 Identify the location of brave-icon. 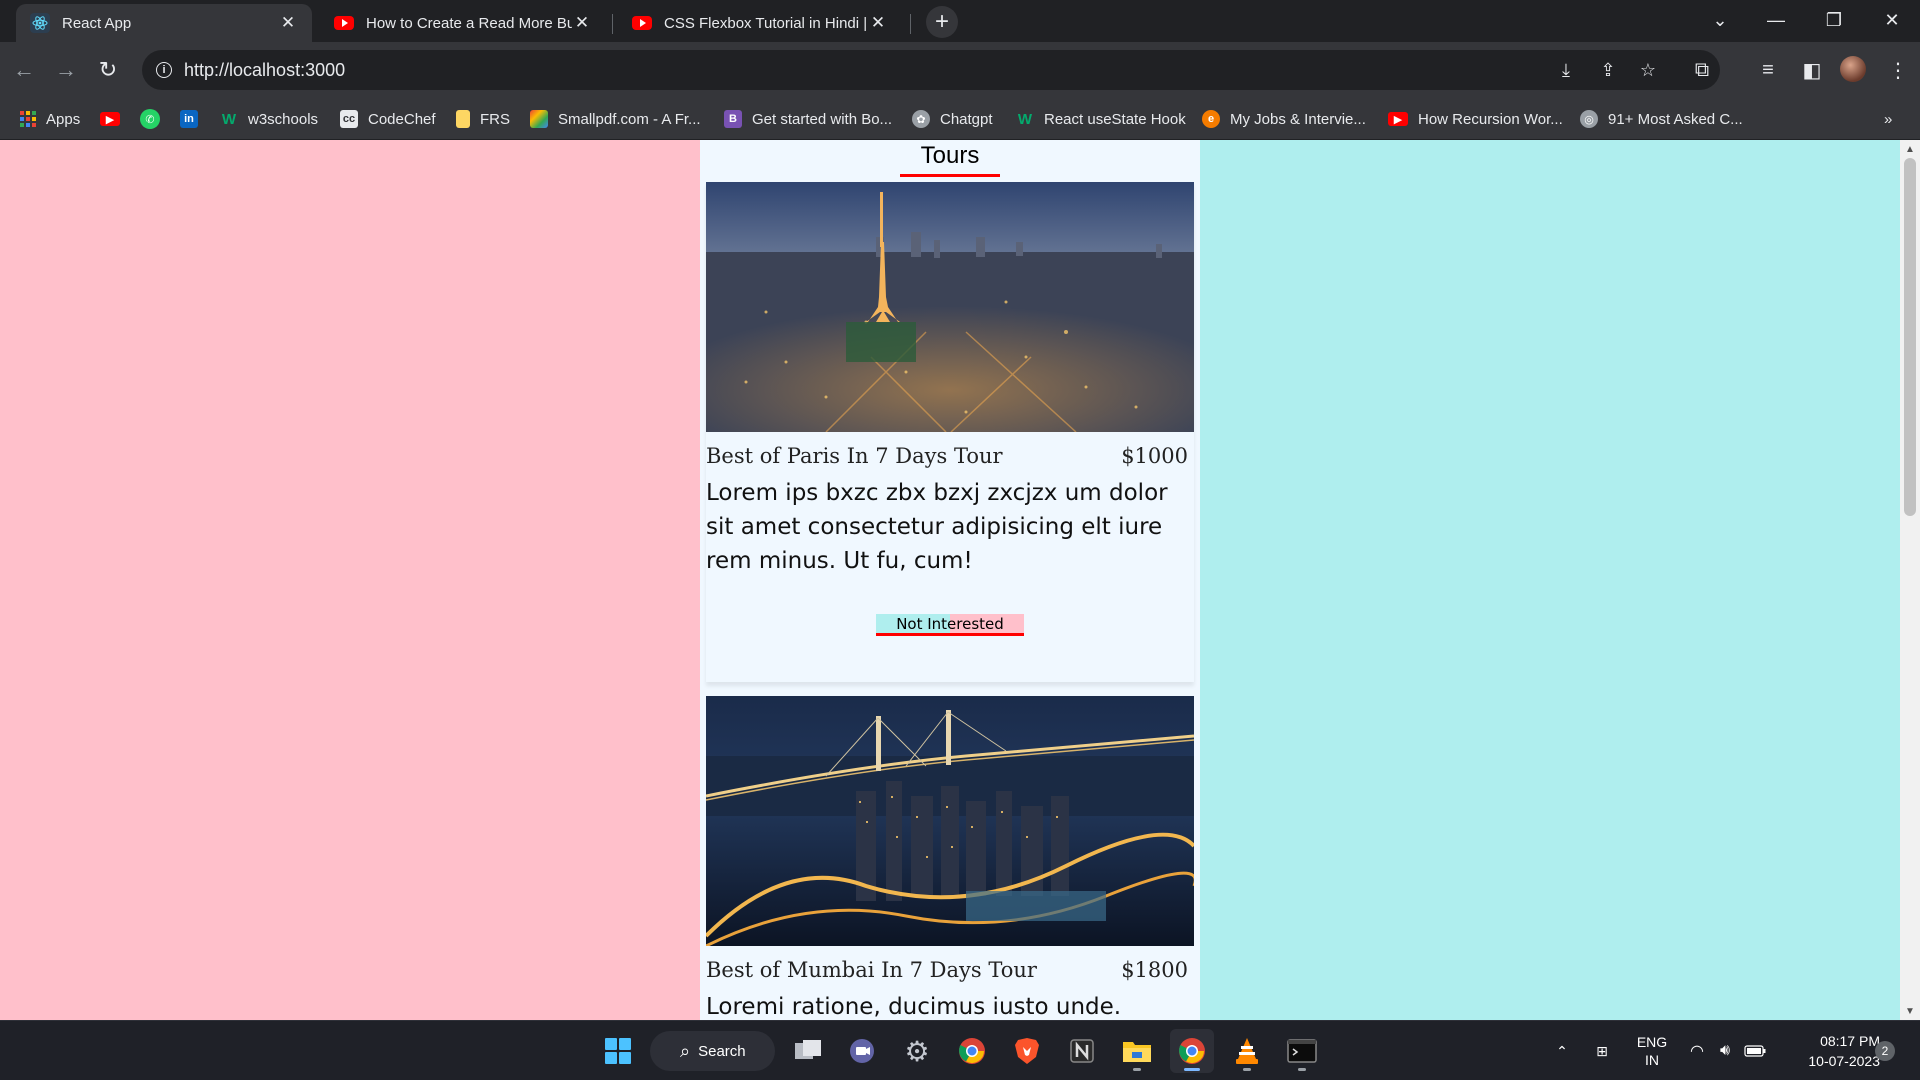
(1027, 1051).